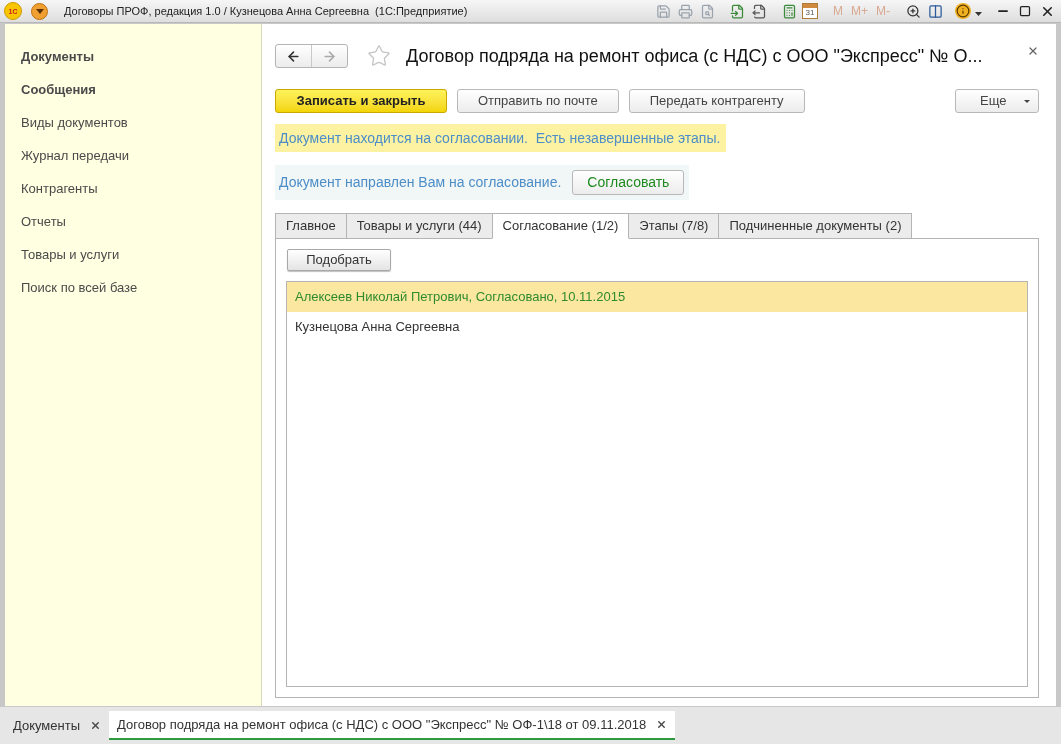  I want to click on command-button: Передать контрагенту, so click(716, 101).